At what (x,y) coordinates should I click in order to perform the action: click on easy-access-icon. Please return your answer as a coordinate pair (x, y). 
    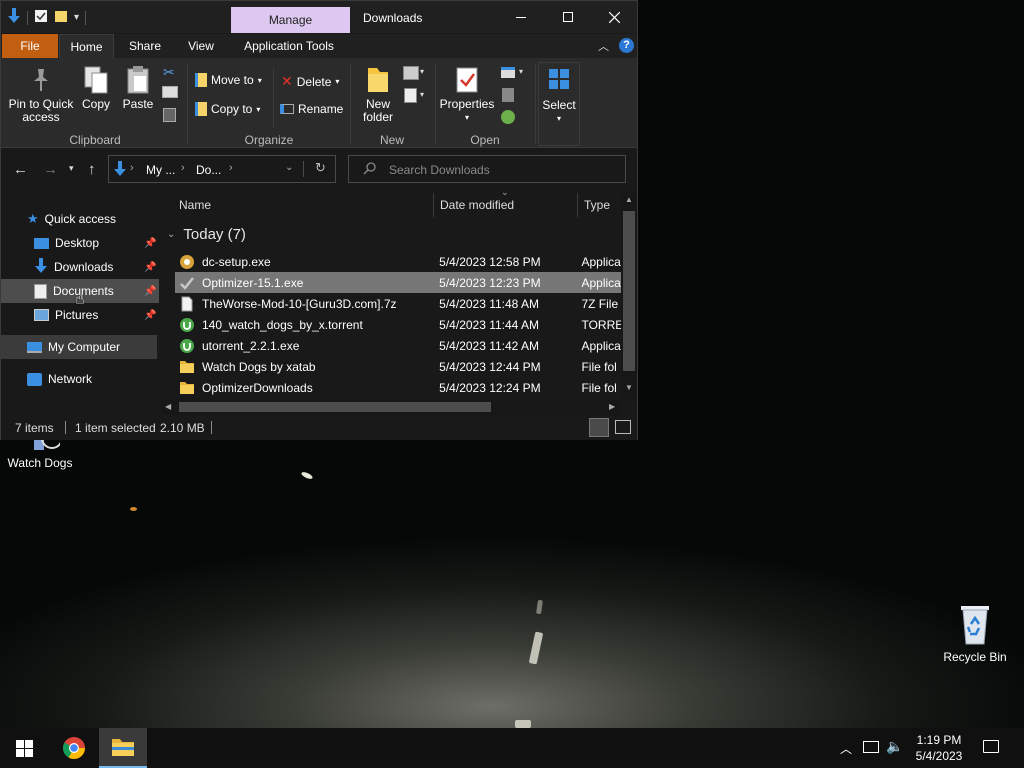
    Looking at the image, I should click on (410, 95).